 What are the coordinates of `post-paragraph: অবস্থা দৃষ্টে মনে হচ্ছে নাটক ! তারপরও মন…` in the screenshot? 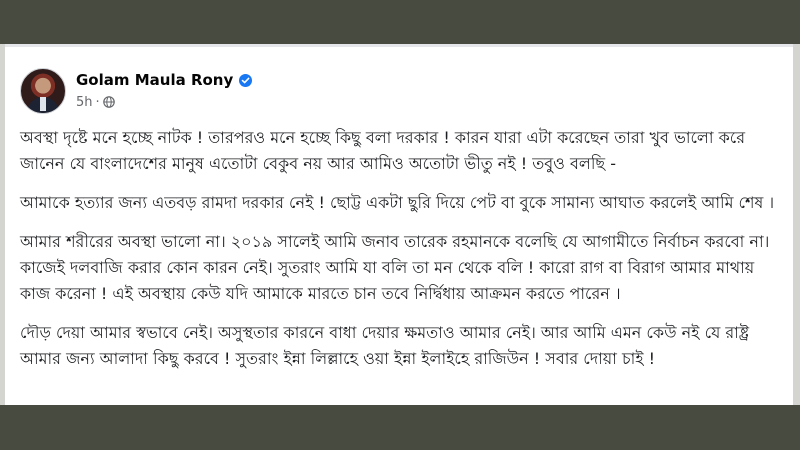 It's located at (383, 150).